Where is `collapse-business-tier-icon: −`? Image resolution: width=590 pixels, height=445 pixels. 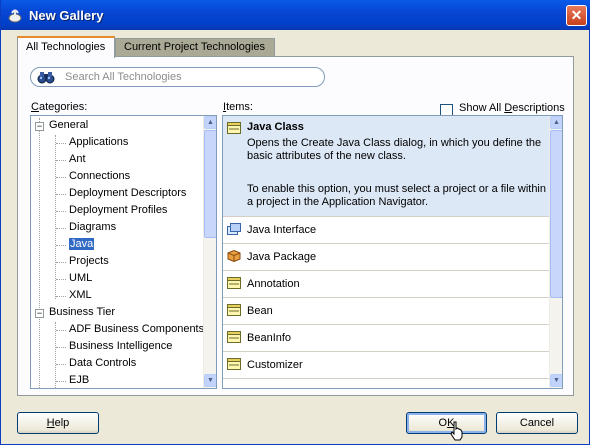
collapse-business-tier-icon: − is located at coordinates (39, 313).